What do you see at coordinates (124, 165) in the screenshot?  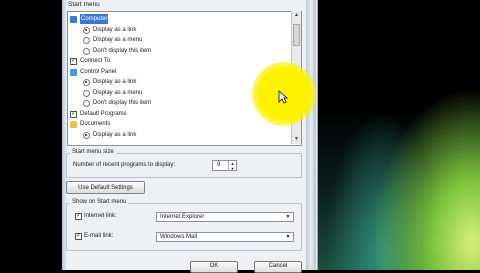 I see `recent-programs-label: Number of recent programs to display:` at bounding box center [124, 165].